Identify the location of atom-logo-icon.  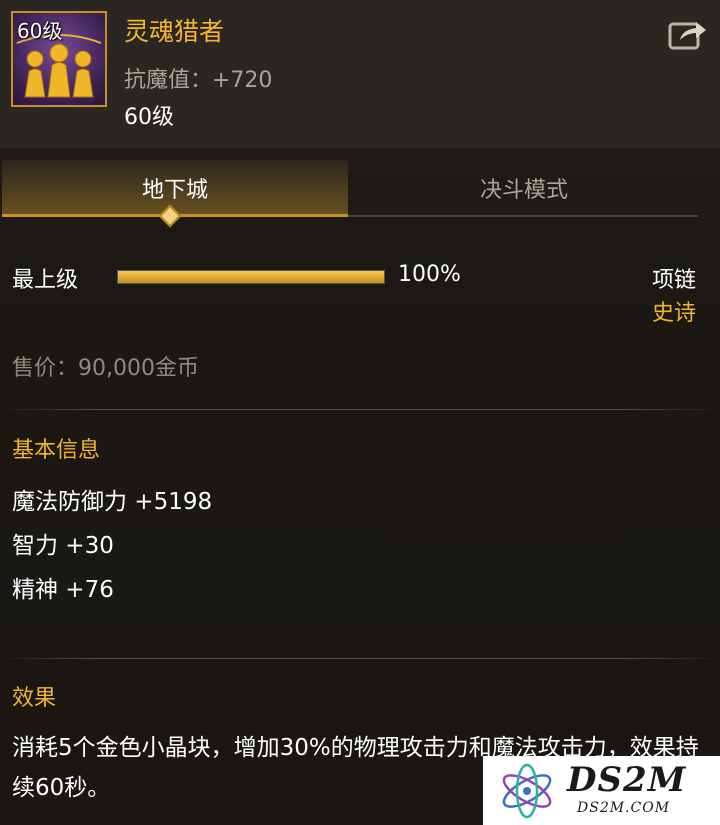
(527, 791).